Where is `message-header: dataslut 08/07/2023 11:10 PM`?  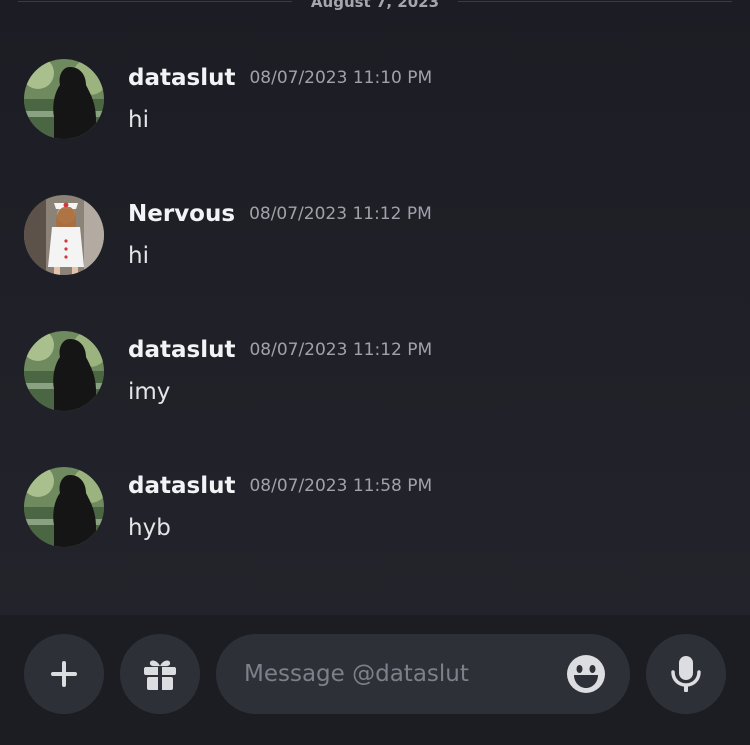
message-header: dataslut 08/07/2023 11:10 PM is located at coordinates (280, 81).